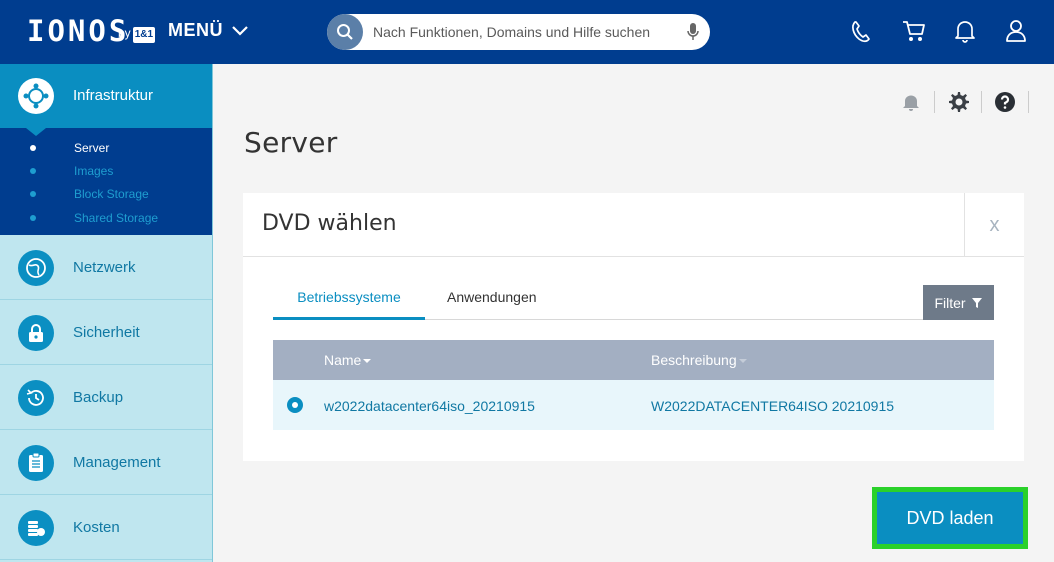 Image resolution: width=1054 pixels, height=562 pixels. Describe the element at coordinates (144, 35) in the screenshot. I see `brand-badge: 1&1` at that location.